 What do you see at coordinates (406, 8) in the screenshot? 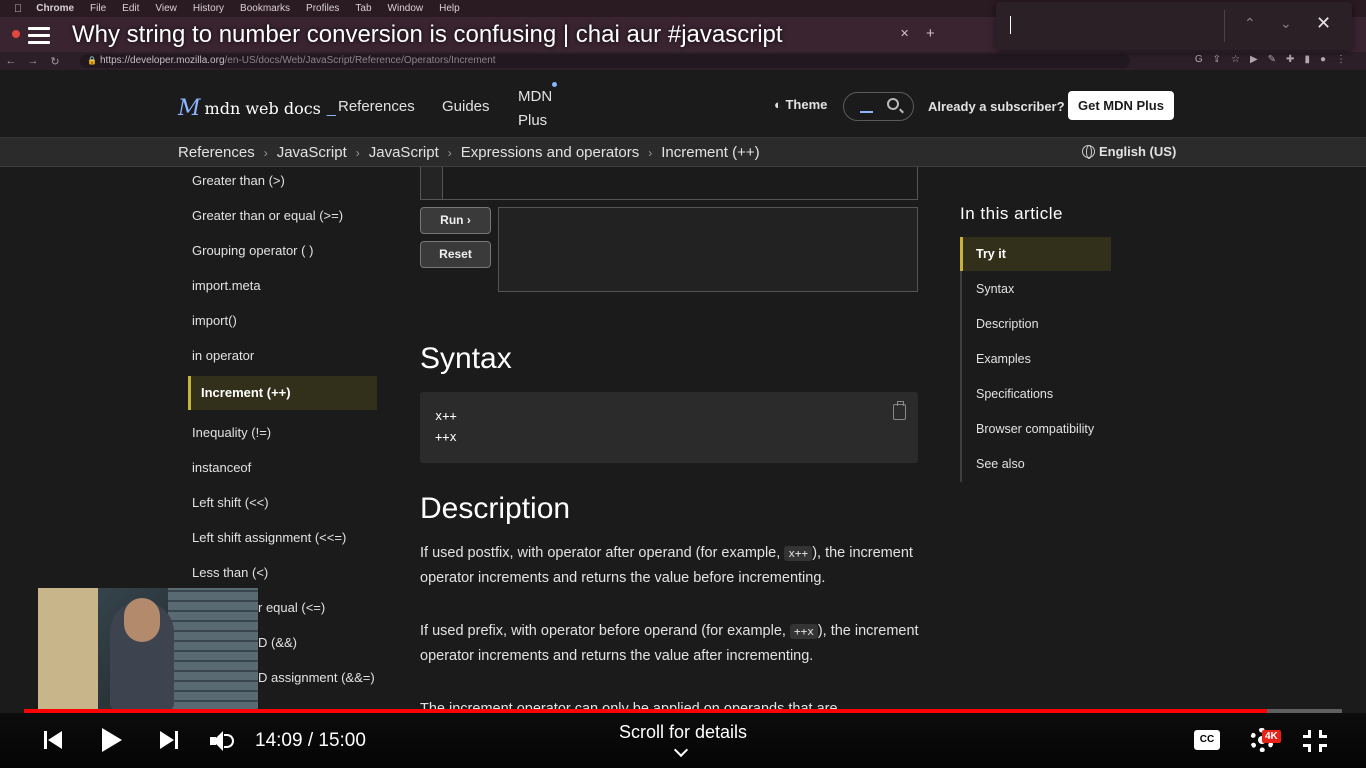
I see `menu-window: Window` at bounding box center [406, 8].